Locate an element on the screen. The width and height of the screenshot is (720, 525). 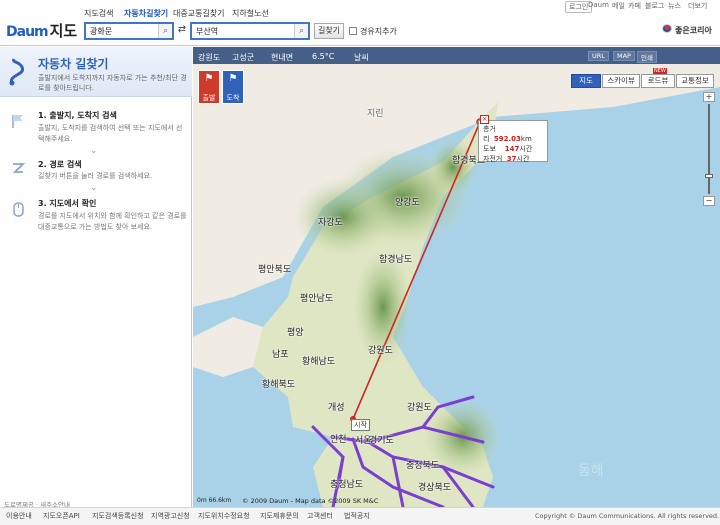
map-copyright: © 2009 Daum - Map data ©2009 SK M&C is located at coordinates (310, 501).